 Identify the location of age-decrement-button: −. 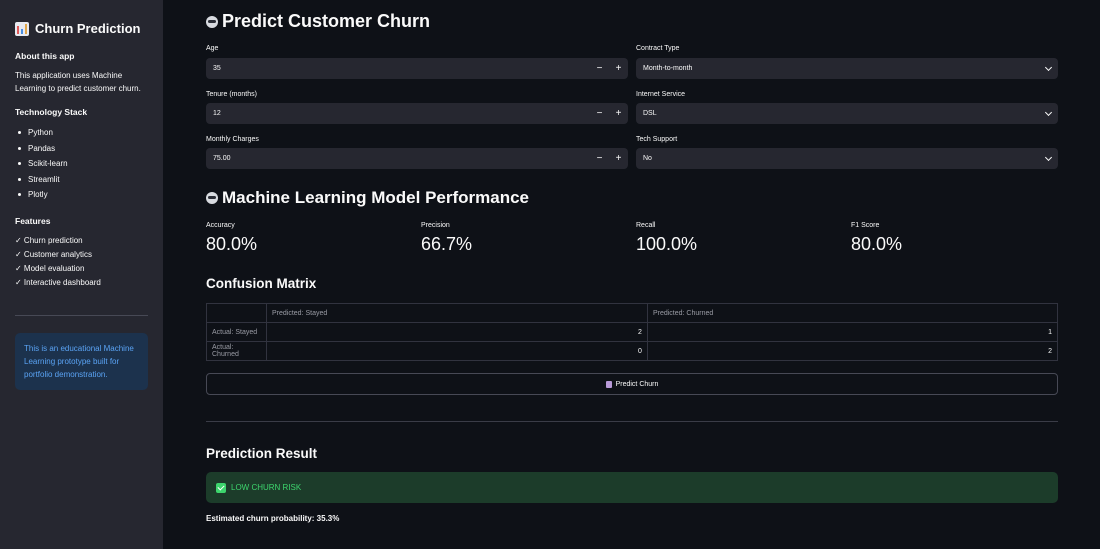
(599, 68).